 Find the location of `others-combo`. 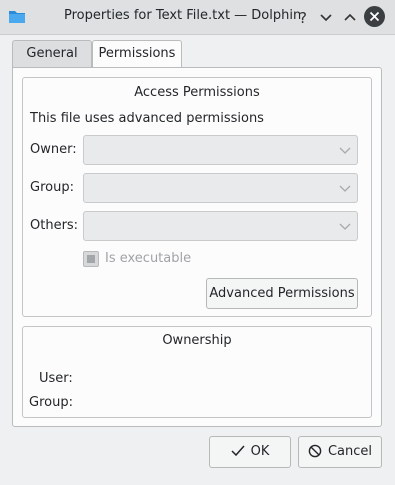

others-combo is located at coordinates (220, 226).